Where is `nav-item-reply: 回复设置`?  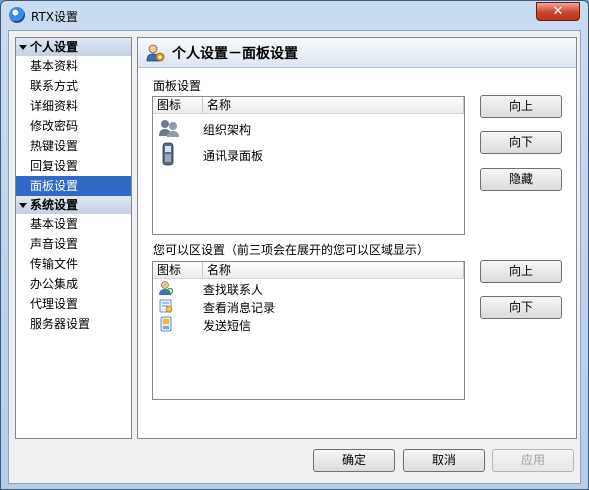
nav-item-reply: 回复设置 is located at coordinates (73, 166).